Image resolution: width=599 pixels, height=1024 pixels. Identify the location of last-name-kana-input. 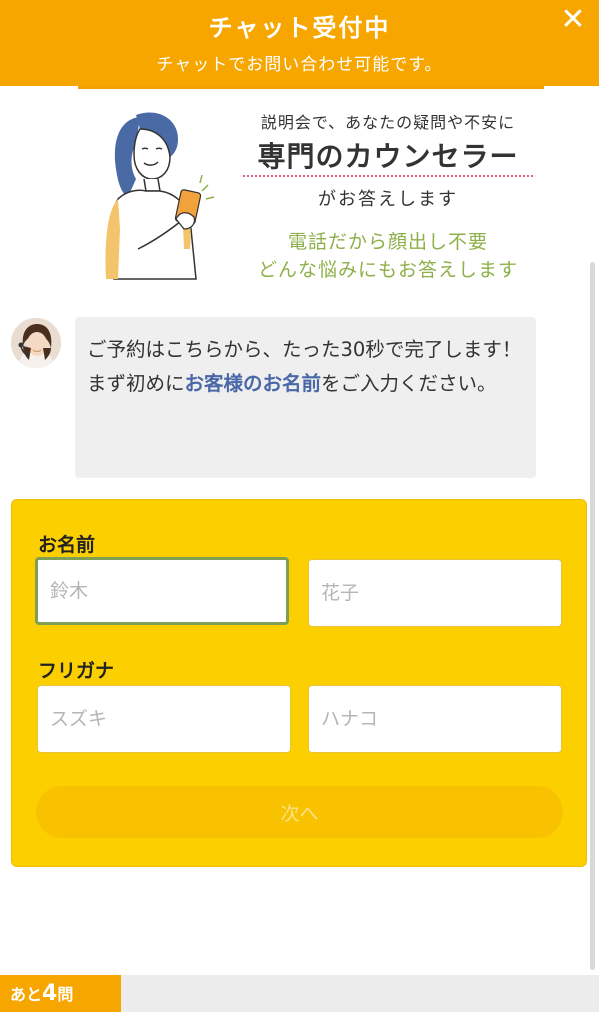
(164, 719).